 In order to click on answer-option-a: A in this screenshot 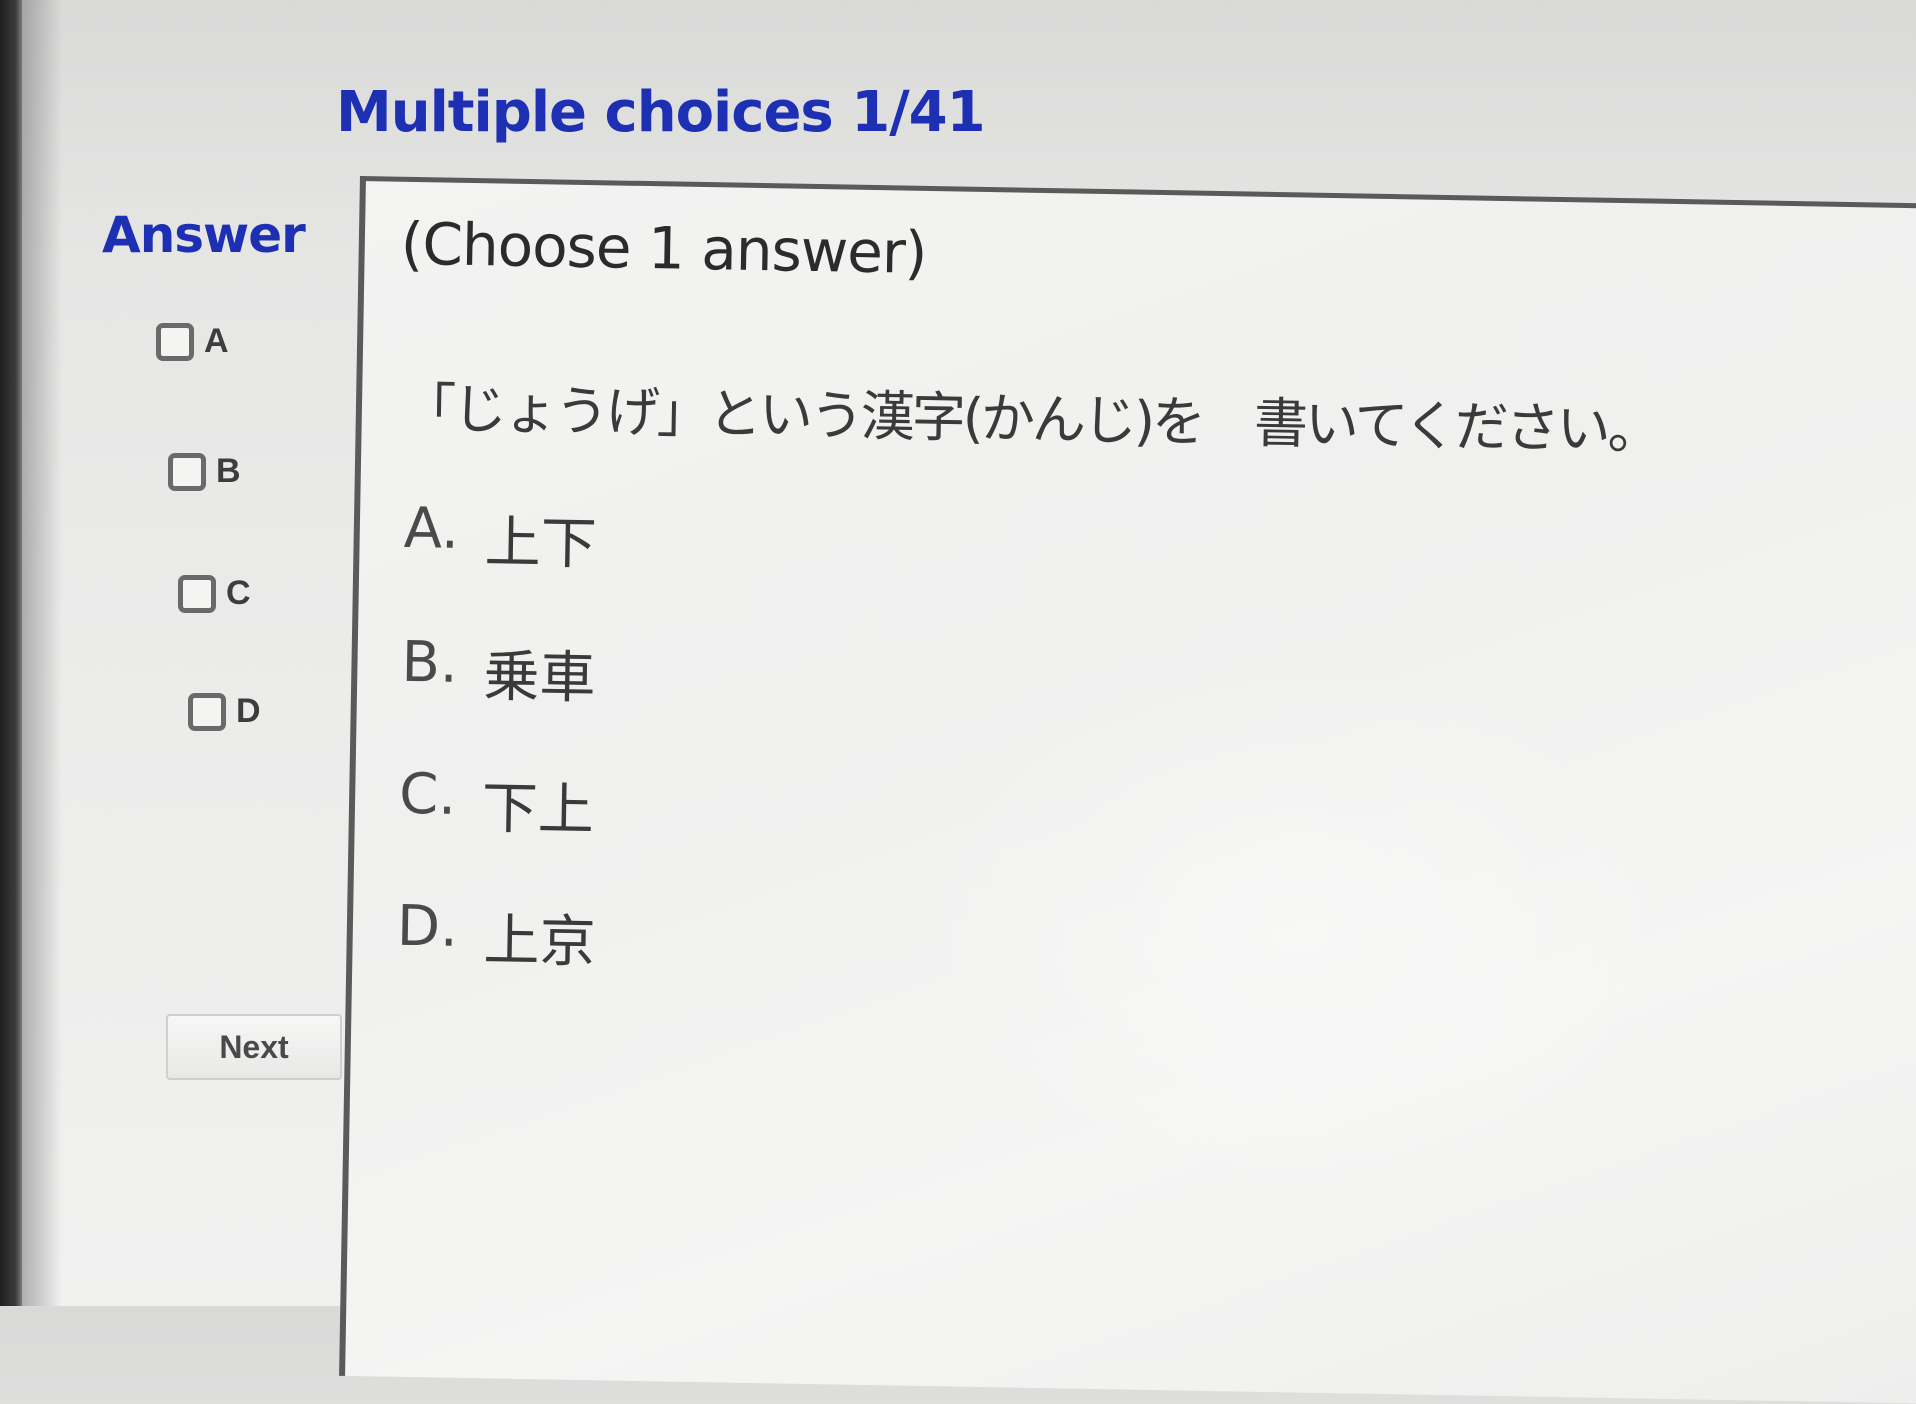, I will do `click(192, 341)`.